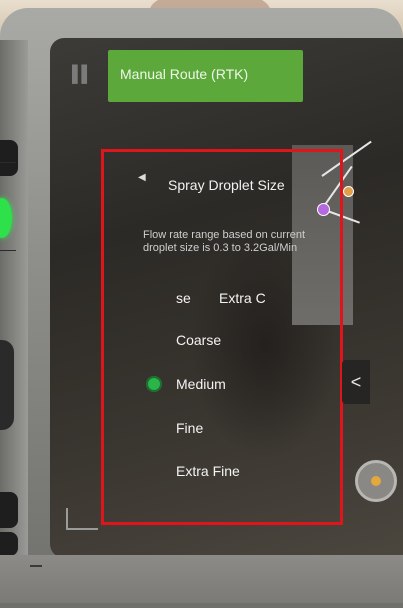 The image size is (403, 608). Describe the element at coordinates (242, 298) in the screenshot. I see `option-extra-coarse: Extra Coarse` at that location.